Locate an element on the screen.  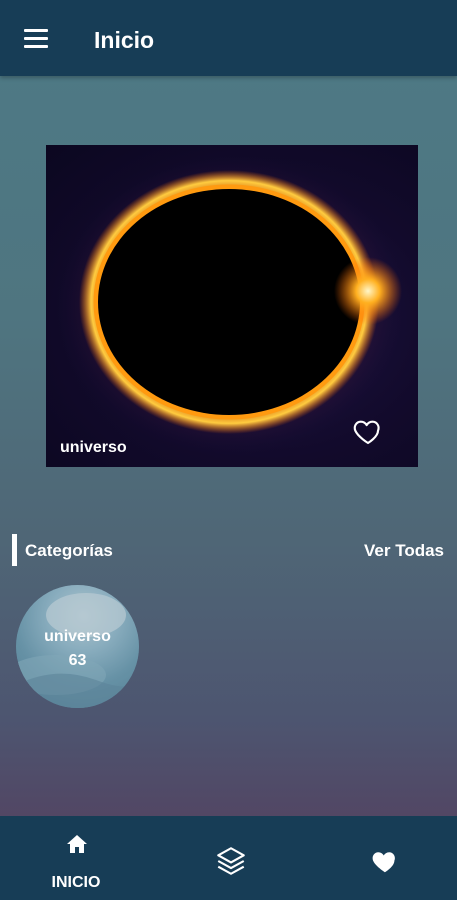
heart-outline-icon is located at coordinates (368, 431).